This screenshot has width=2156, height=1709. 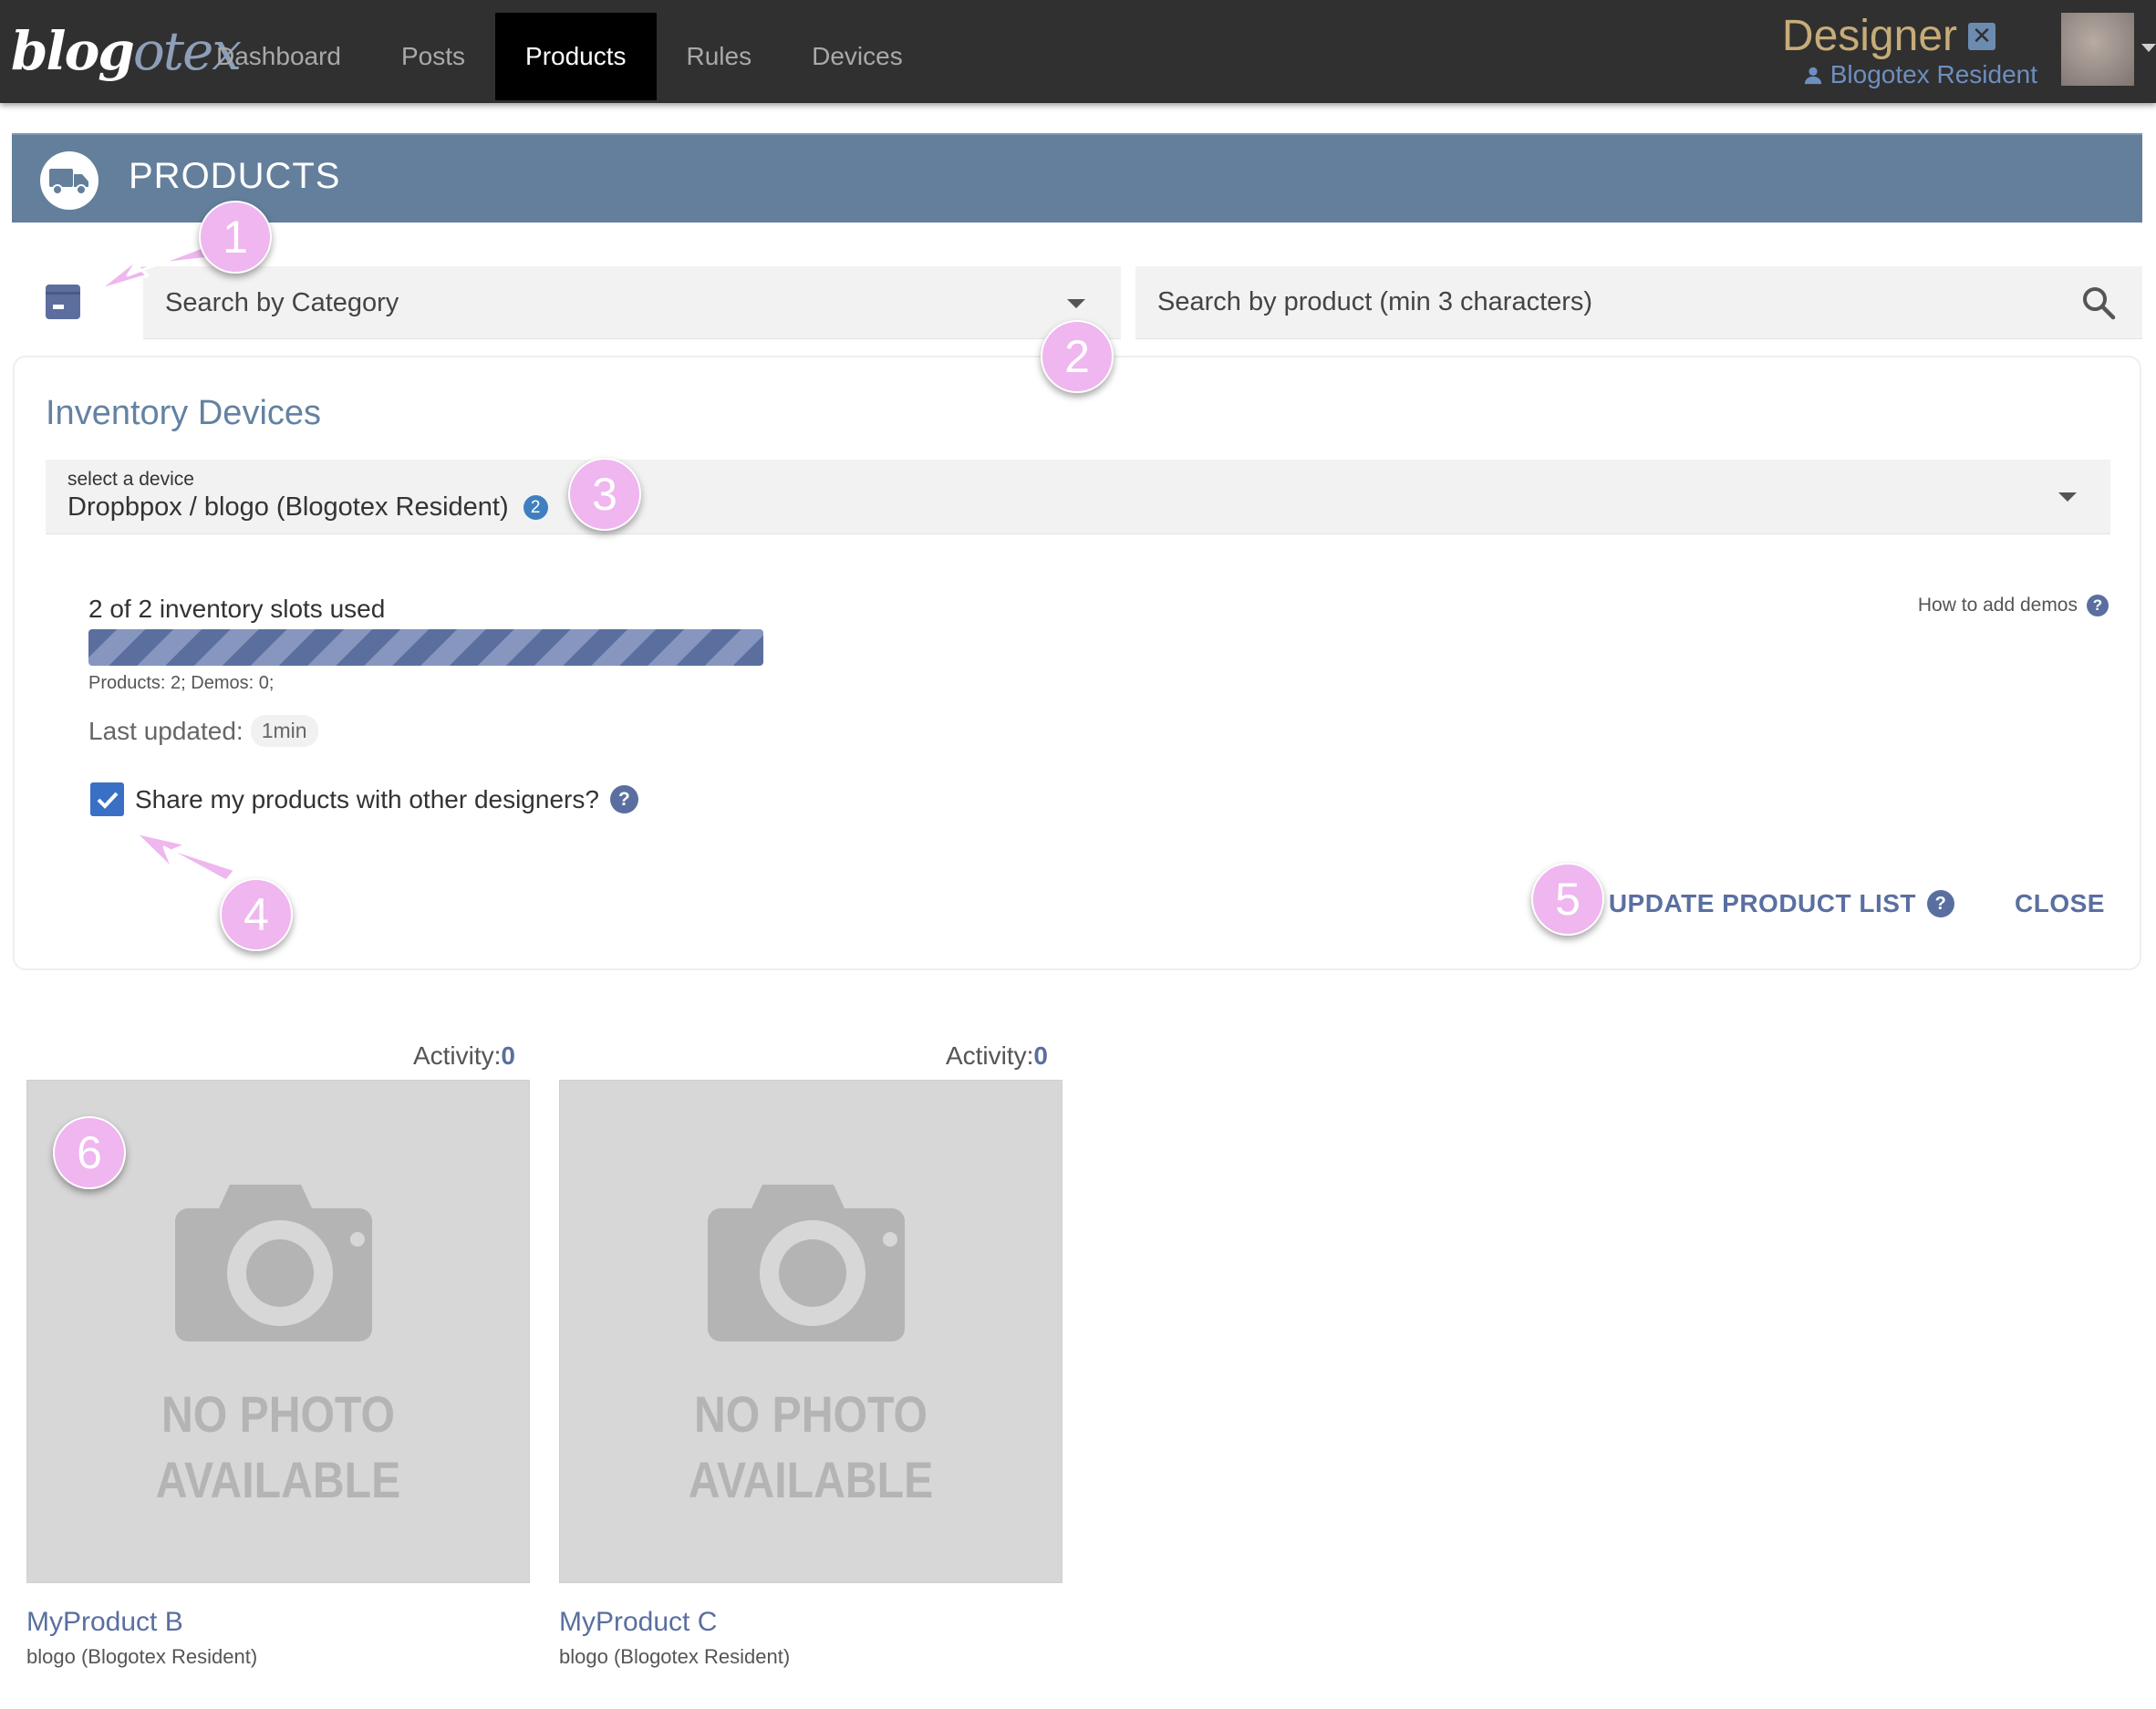 I want to click on user-role: Designer ✕, so click(x=1888, y=36).